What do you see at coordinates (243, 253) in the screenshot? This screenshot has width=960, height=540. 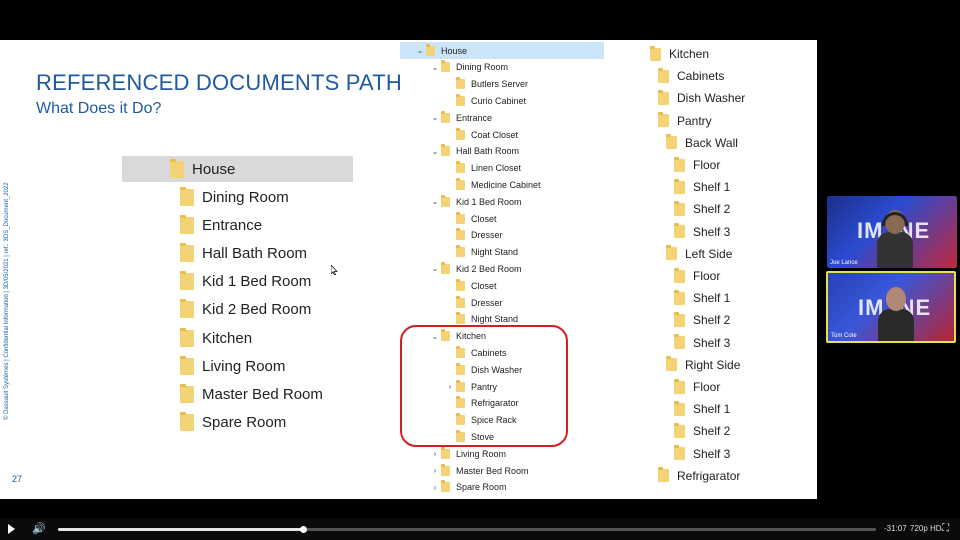 I see `tree-item: Hall Bath Room` at bounding box center [243, 253].